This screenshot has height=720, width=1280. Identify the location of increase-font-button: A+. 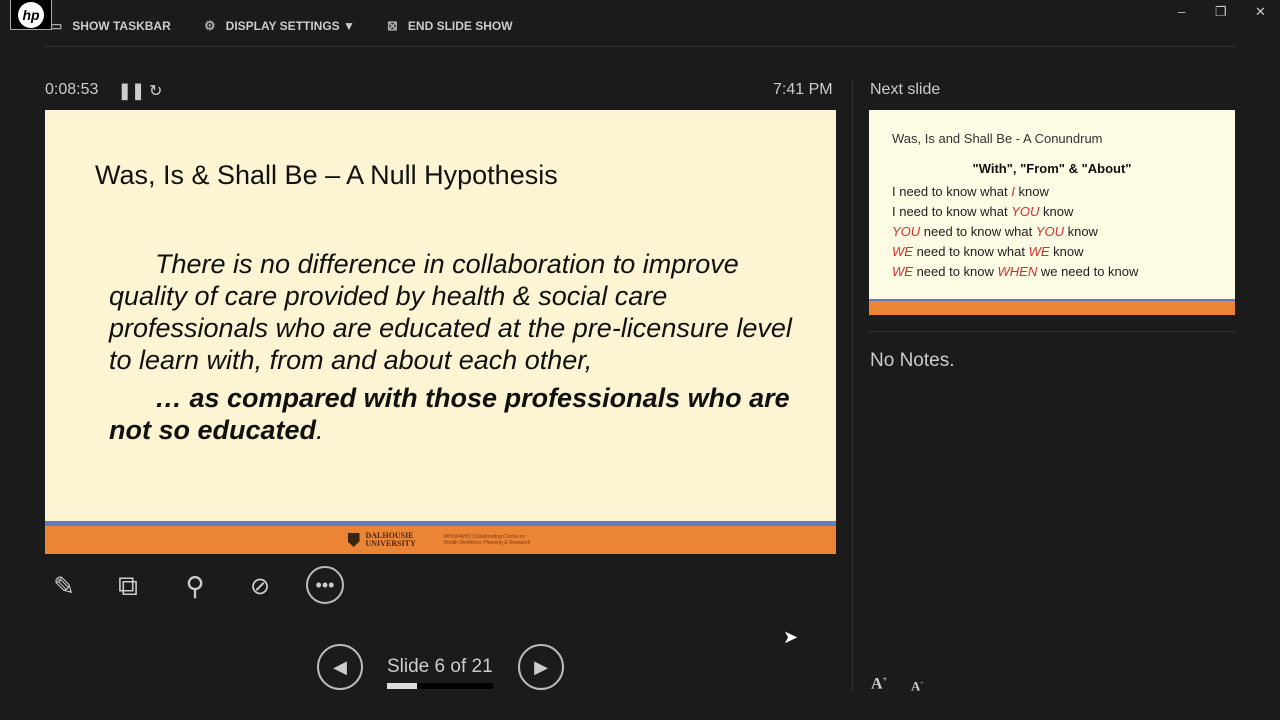
(879, 684).